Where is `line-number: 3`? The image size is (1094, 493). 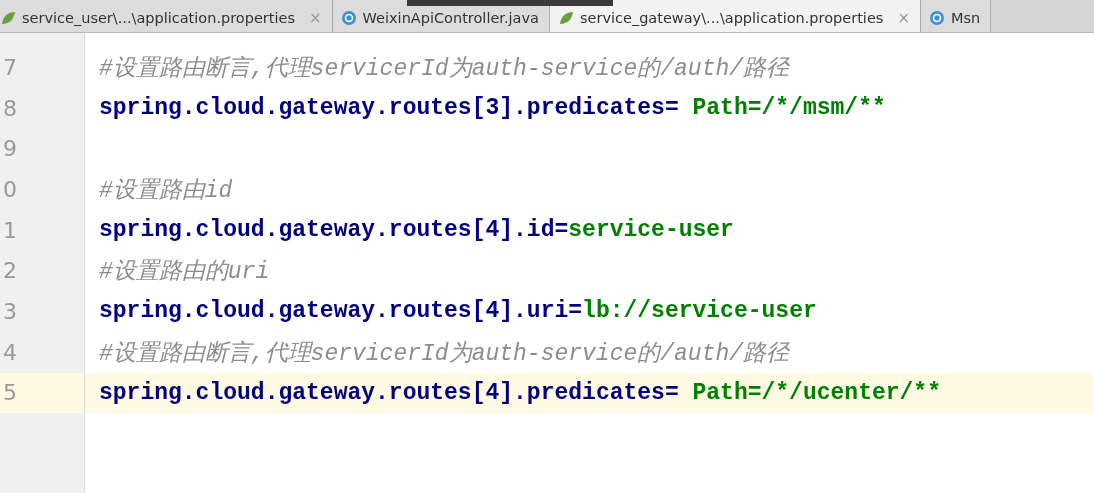 line-number: 3 is located at coordinates (10, 311).